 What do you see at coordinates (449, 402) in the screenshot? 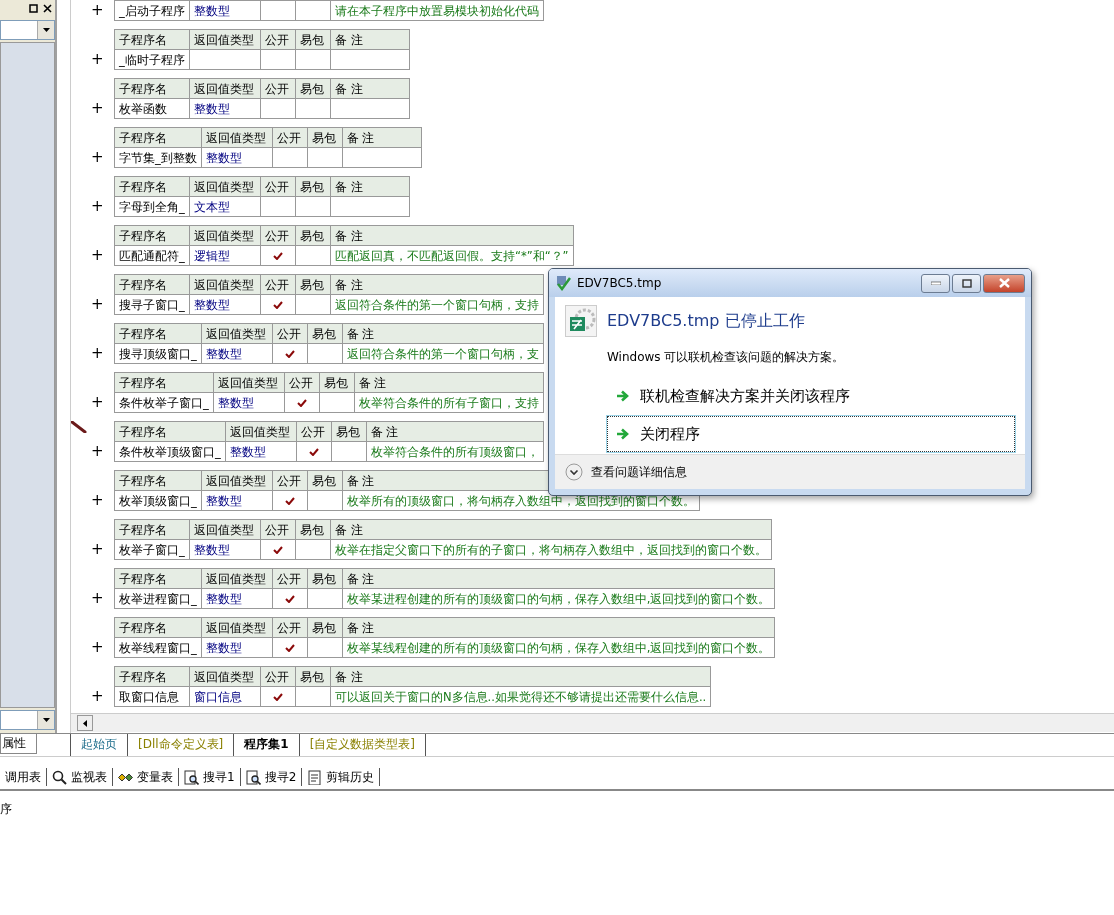
I see `table-cell: 枚举符合条件的所有子窗口，支持` at bounding box center [449, 402].